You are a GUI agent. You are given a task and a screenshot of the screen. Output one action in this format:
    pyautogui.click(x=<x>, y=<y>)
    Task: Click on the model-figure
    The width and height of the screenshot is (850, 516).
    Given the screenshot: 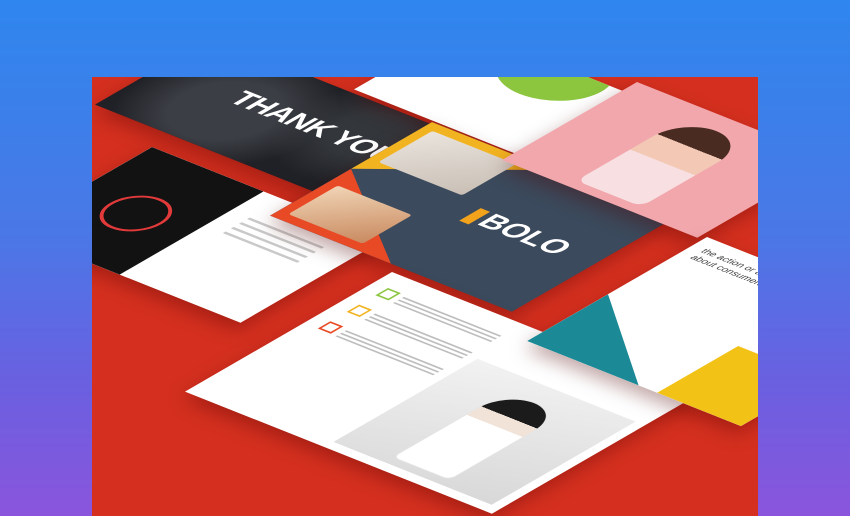 What is the action you would take?
    pyautogui.click(x=477, y=436)
    